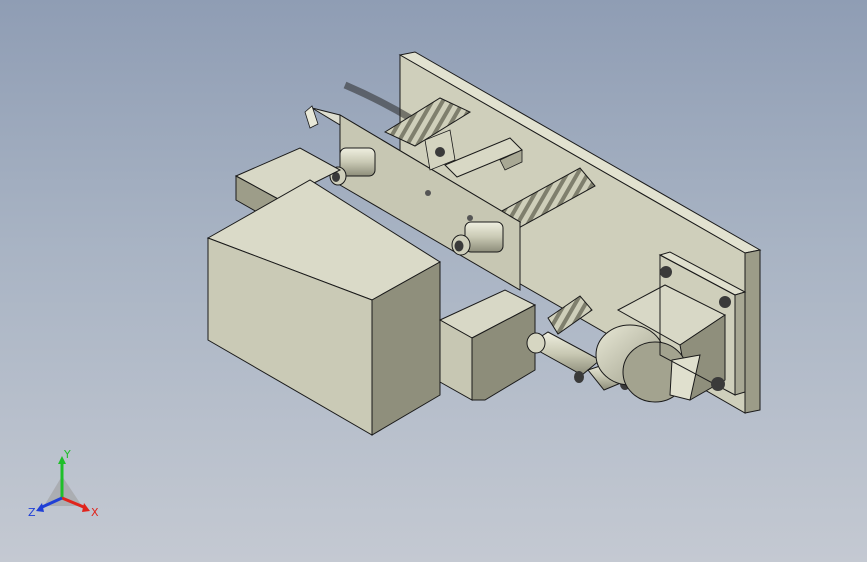  I want to click on front-coupler-block, so click(487, 345).